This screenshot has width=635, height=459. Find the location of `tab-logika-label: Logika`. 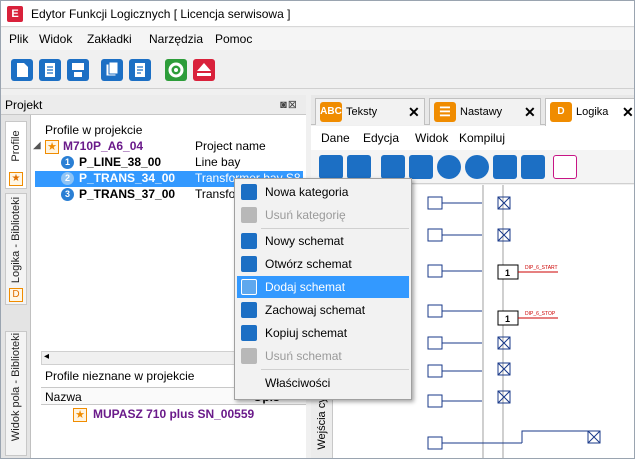

tab-logika-label: Logika is located at coordinates (592, 112).